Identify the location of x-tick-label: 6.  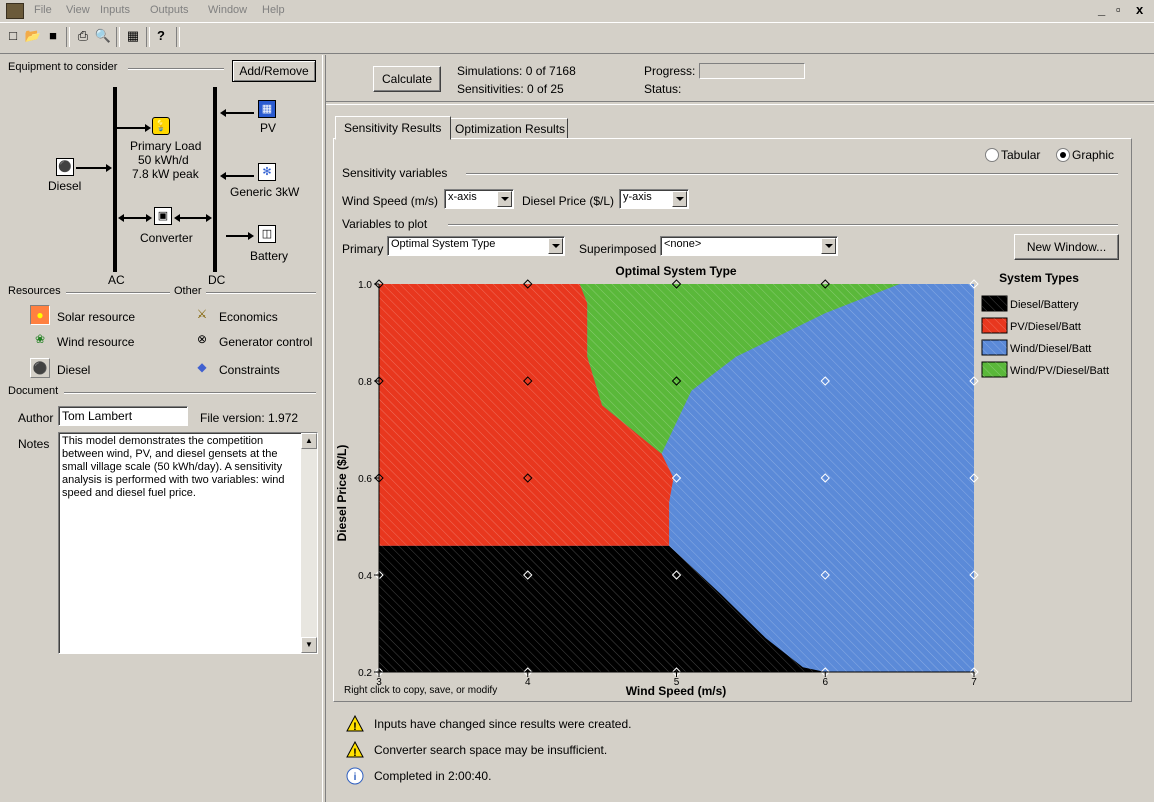
(825, 682).